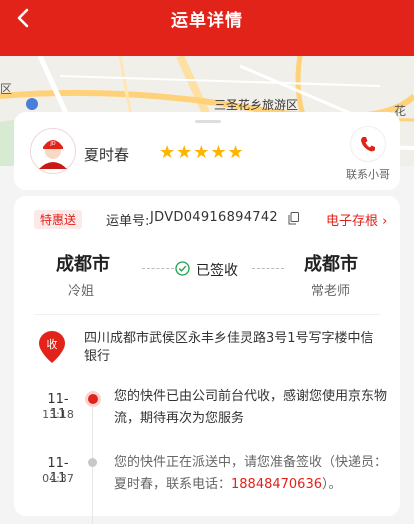  Describe the element at coordinates (217, 271) in the screenshot. I see `delivery-status: 已签收` at that location.